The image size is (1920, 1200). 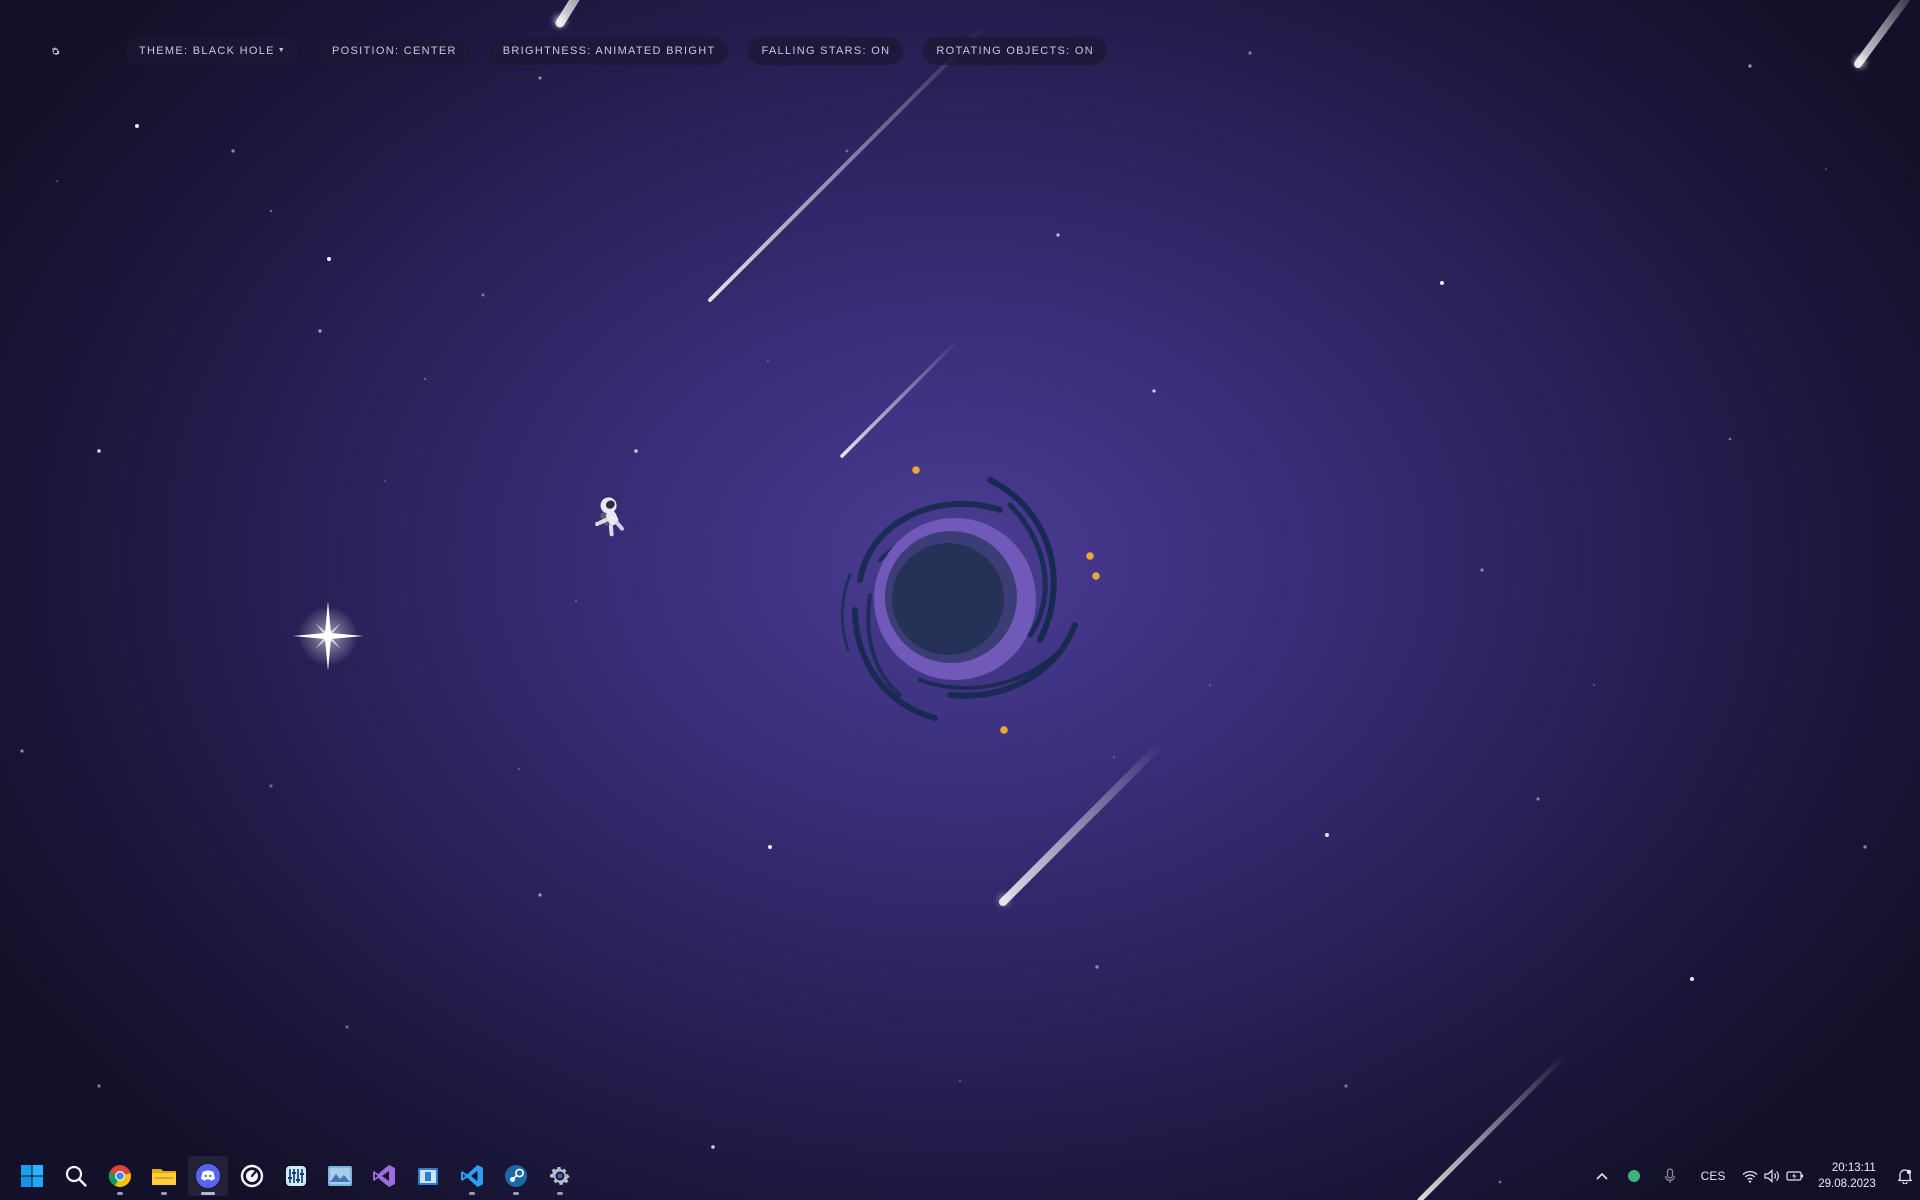 I want to click on theme-dropdown: THEME: BLACK HOLE ▼, so click(x=213, y=51).